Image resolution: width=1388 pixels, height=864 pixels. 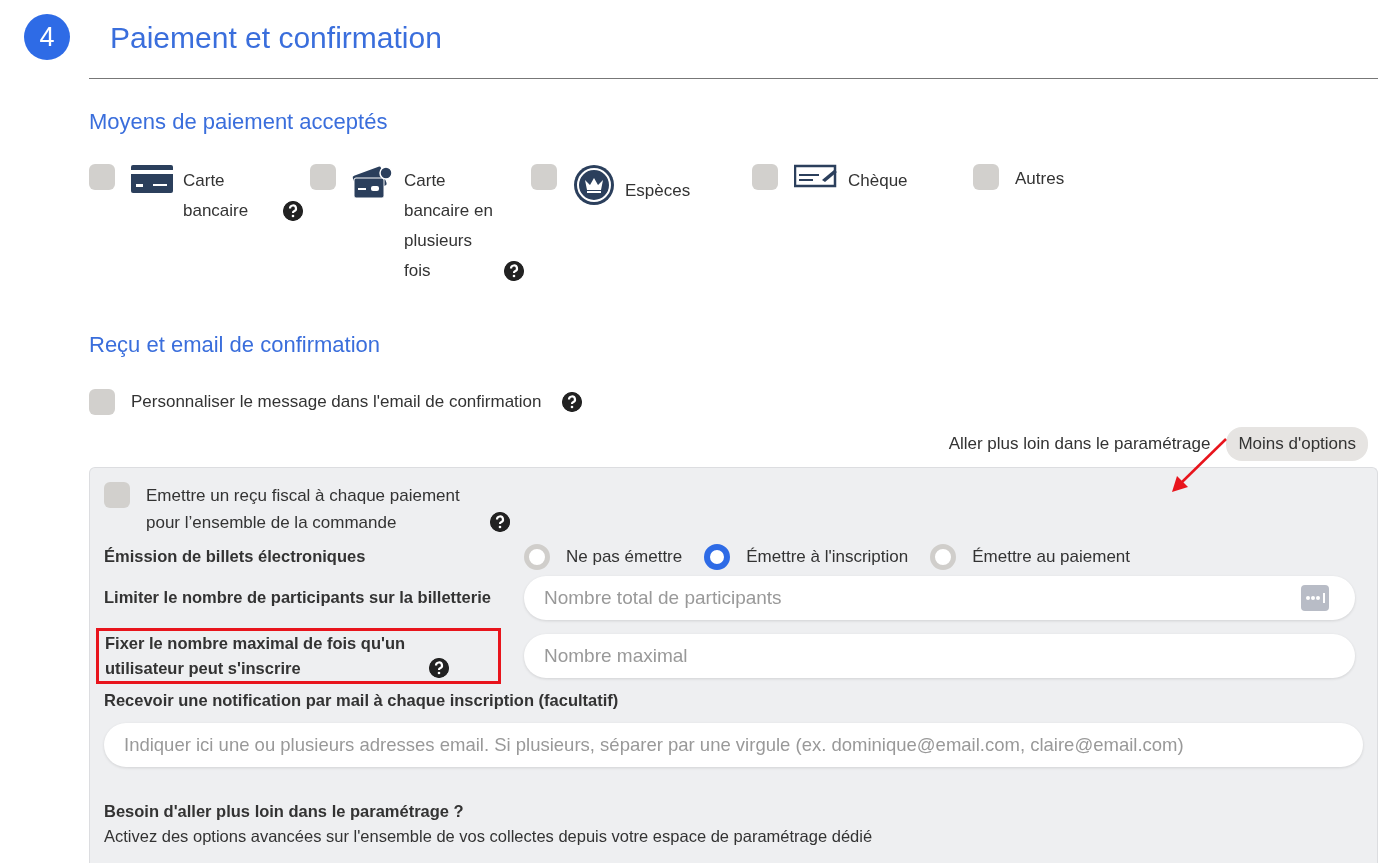 What do you see at coordinates (717, 556) in the screenshot?
I see `radio-button` at bounding box center [717, 556].